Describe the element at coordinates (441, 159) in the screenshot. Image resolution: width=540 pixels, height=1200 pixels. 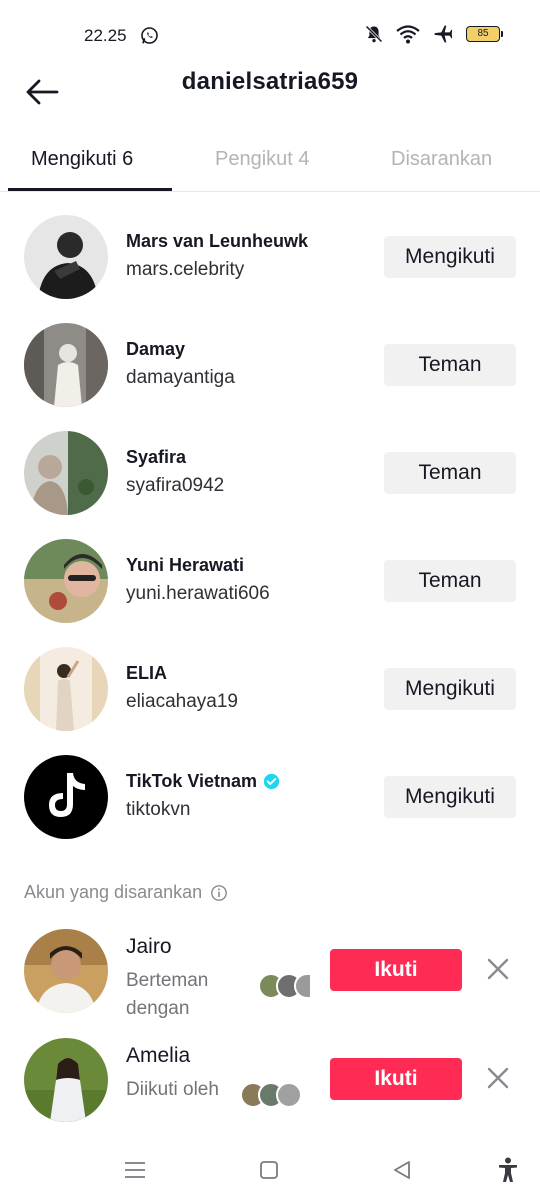
I see `tab-suggested: Disarankan` at that location.